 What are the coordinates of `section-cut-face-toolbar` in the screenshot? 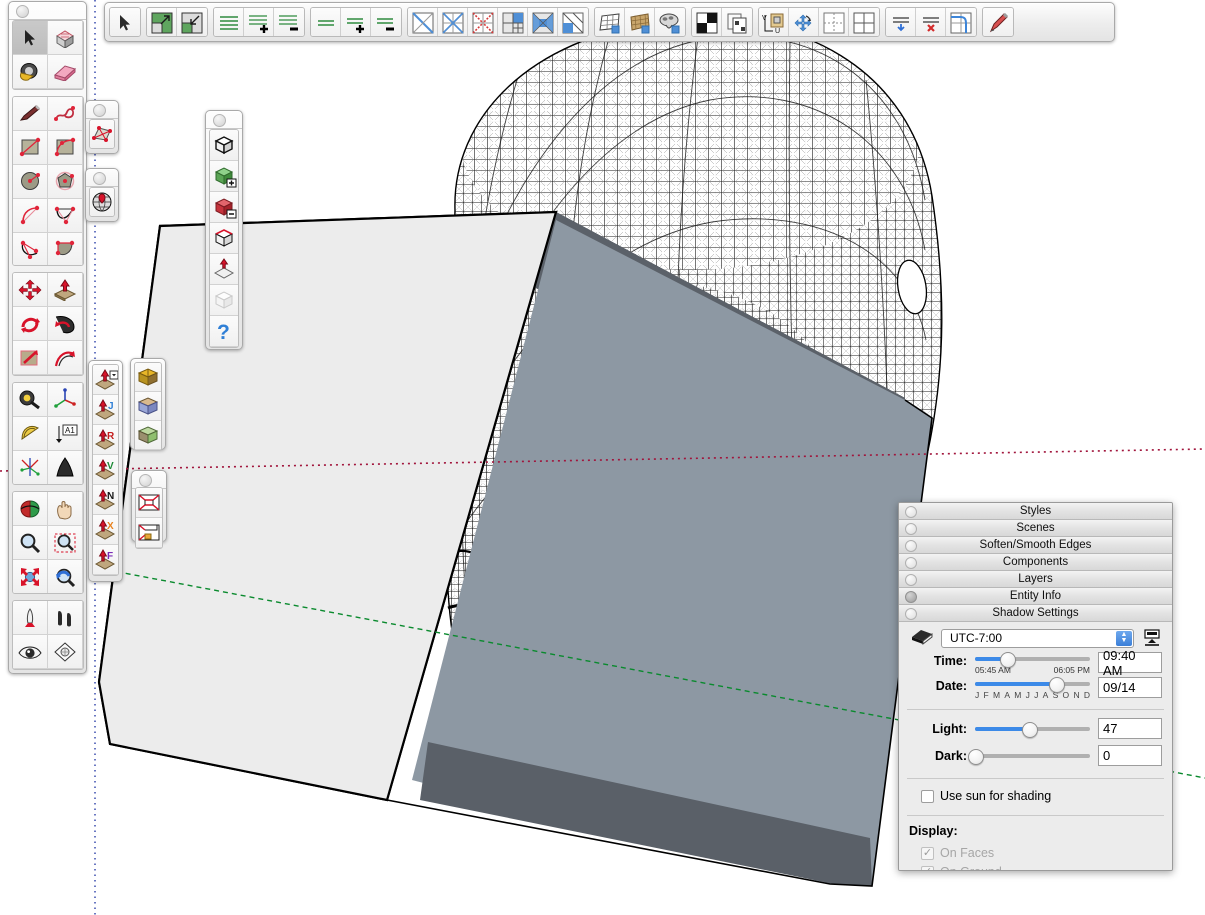 It's located at (149, 509).